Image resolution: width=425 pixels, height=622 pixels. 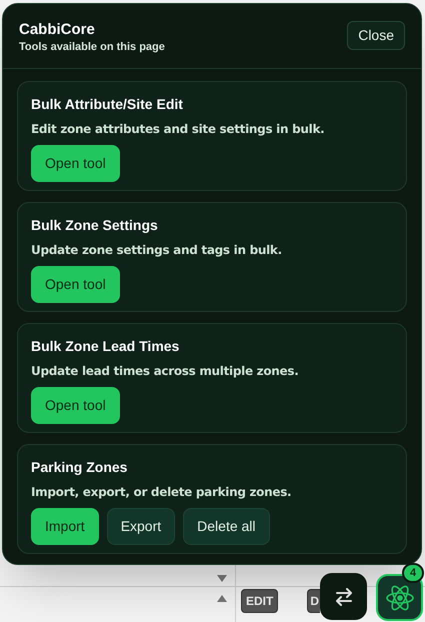 What do you see at coordinates (92, 47) in the screenshot?
I see `panel-subtitle: Tools available on this page` at bounding box center [92, 47].